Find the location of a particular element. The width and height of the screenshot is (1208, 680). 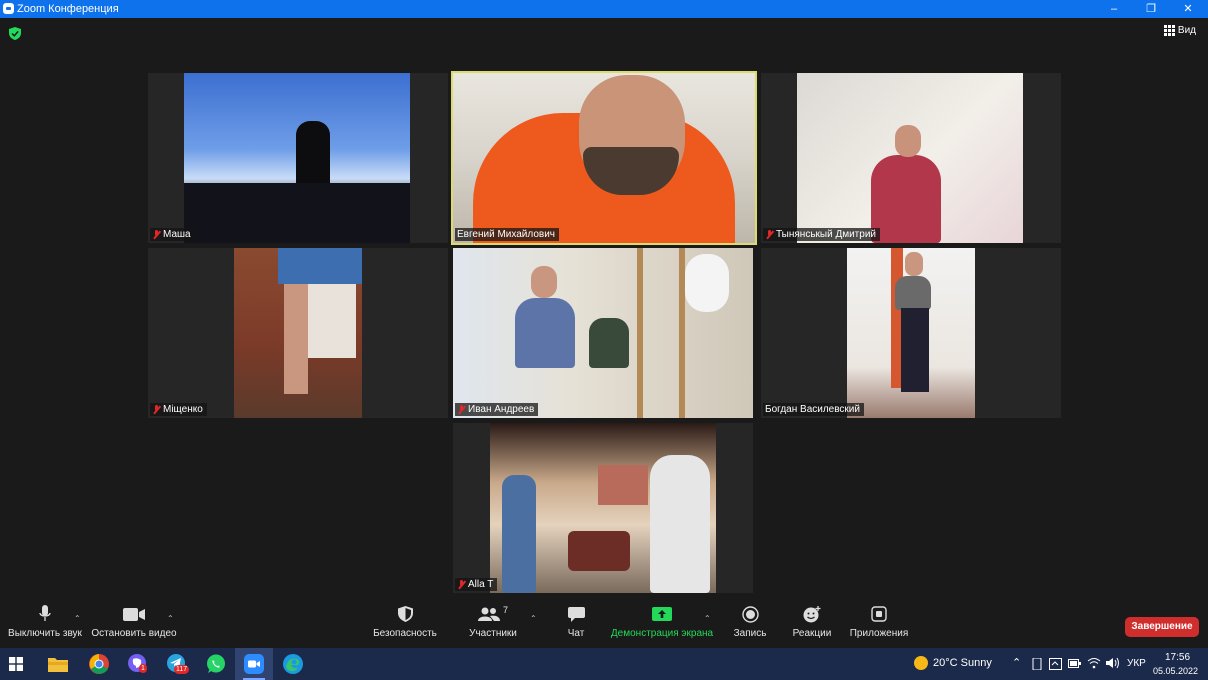

windows-taskbar: 1 117 20°C Sunny ⌃ УКР 17:56 05.05.2022 is located at coordinates (604, 664).